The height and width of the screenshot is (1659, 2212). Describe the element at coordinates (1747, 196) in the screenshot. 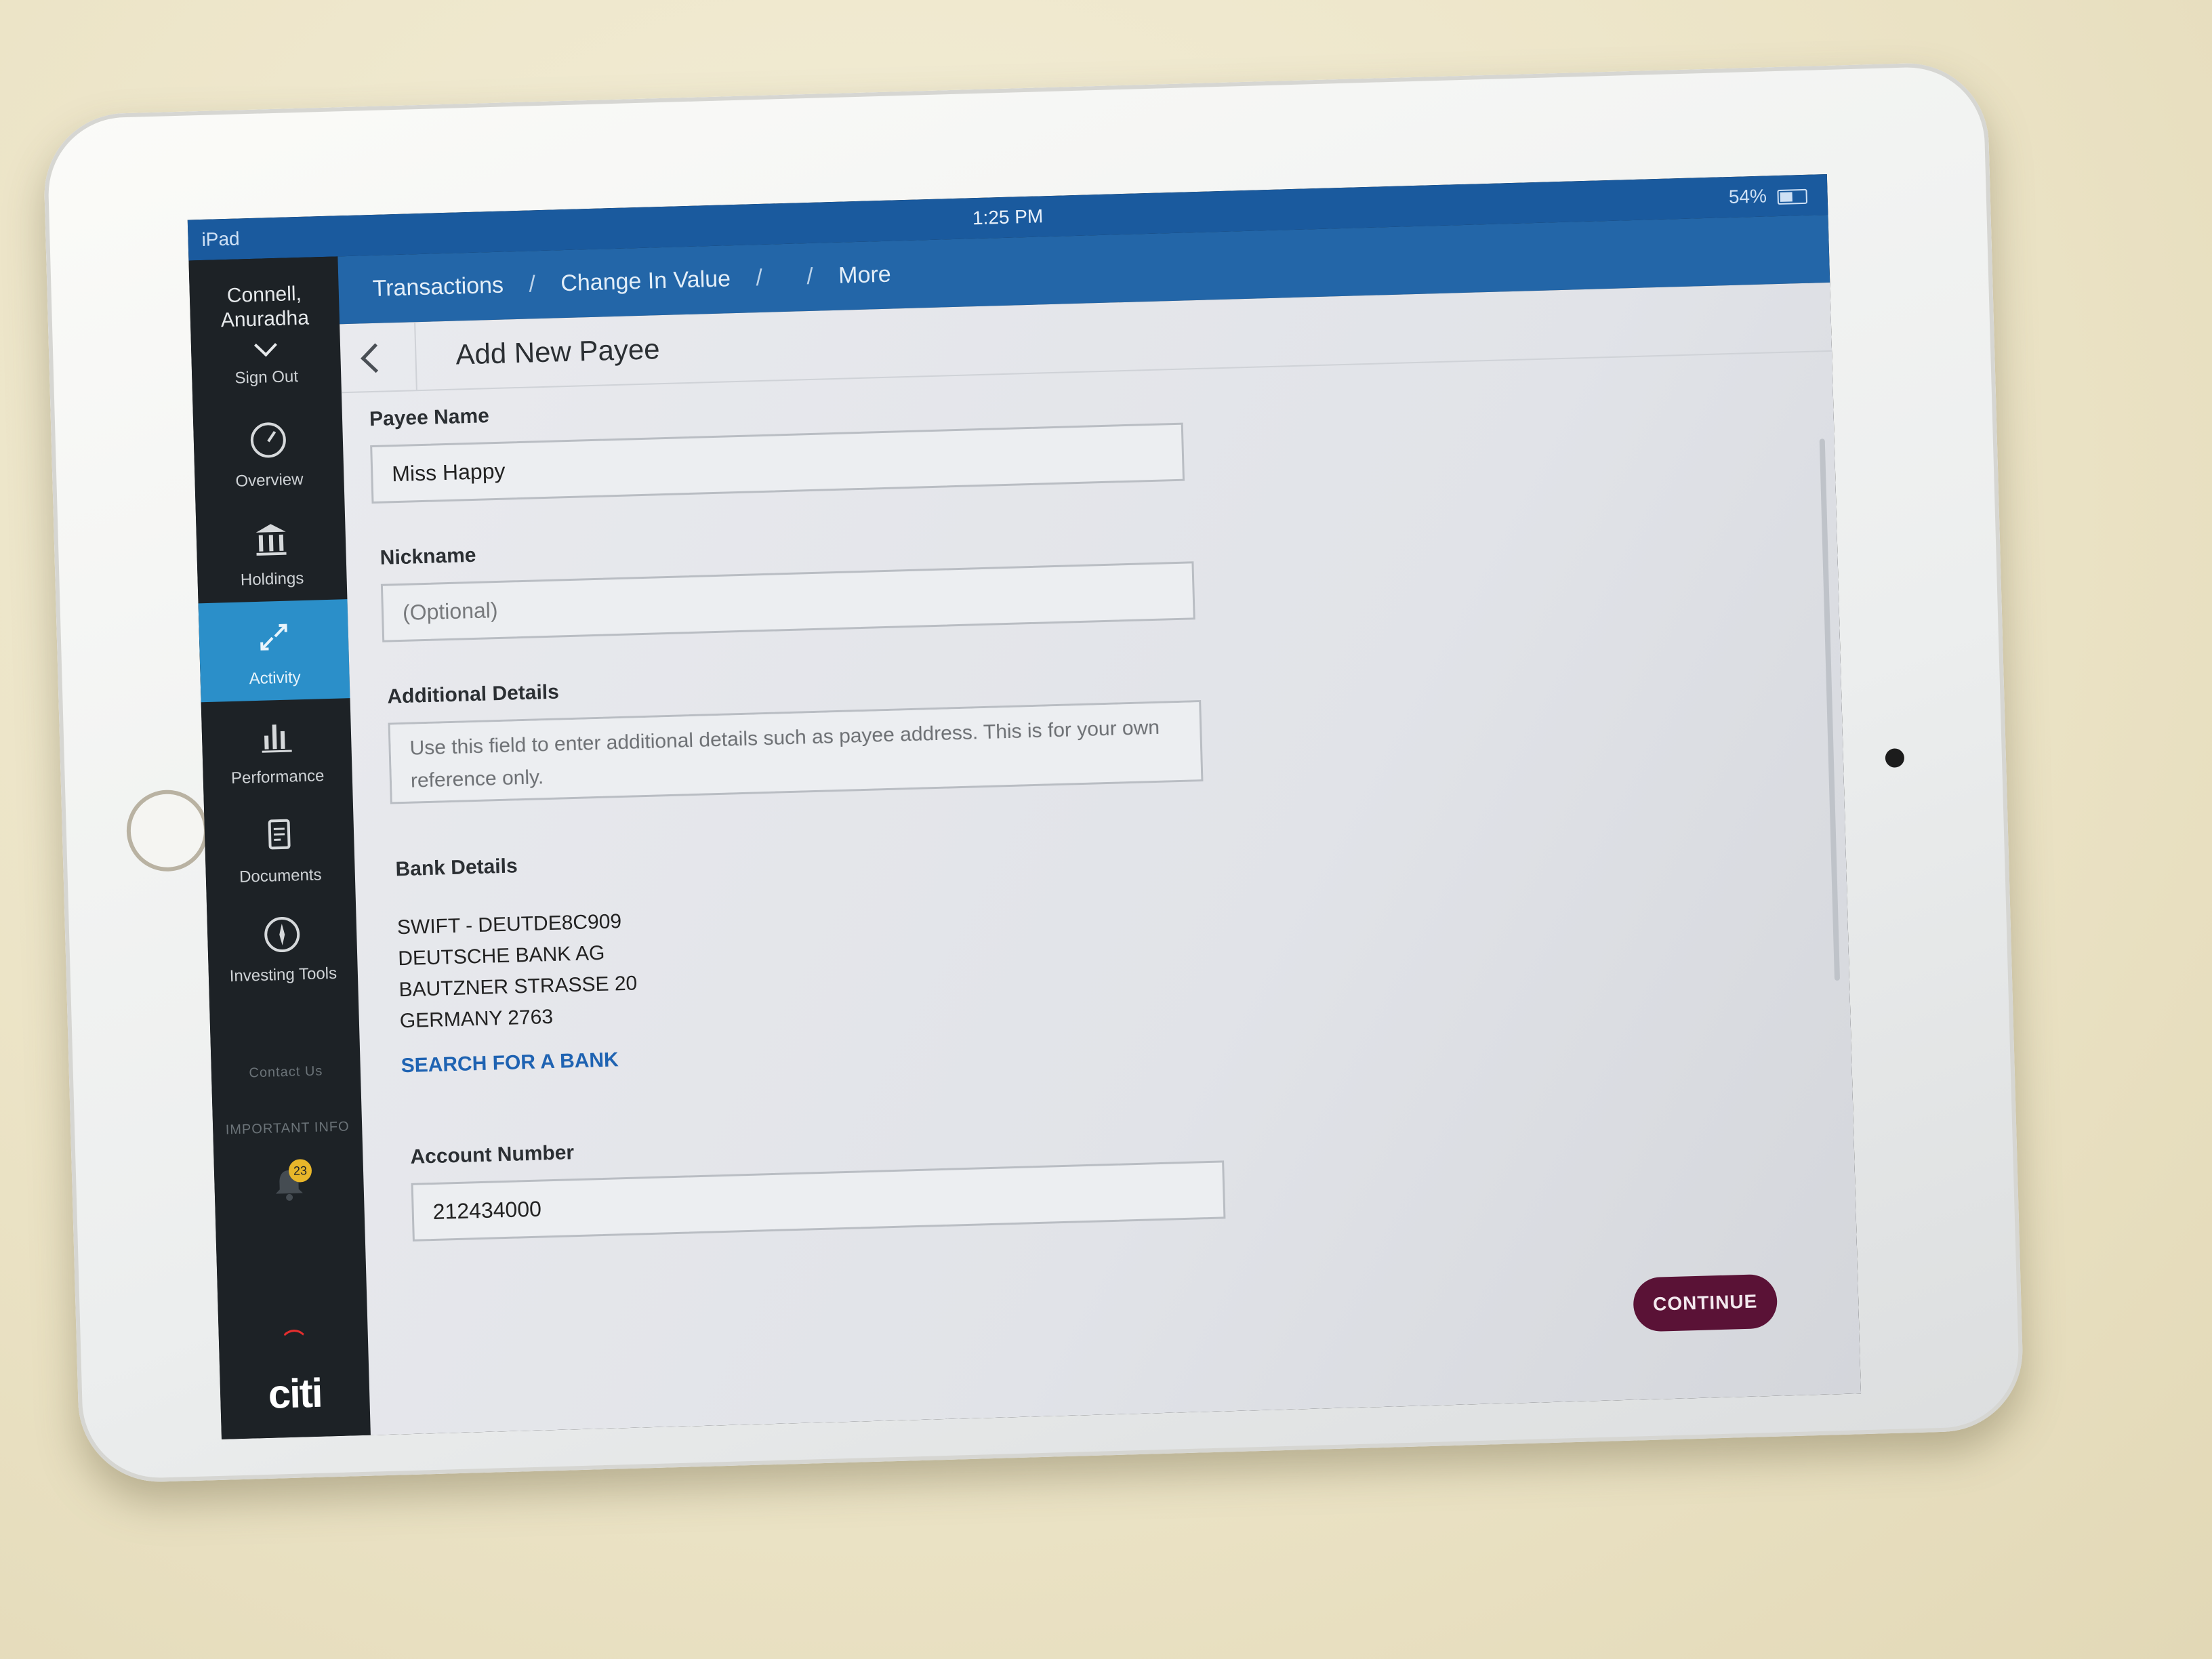

I see `battery-percent: 54%` at that location.